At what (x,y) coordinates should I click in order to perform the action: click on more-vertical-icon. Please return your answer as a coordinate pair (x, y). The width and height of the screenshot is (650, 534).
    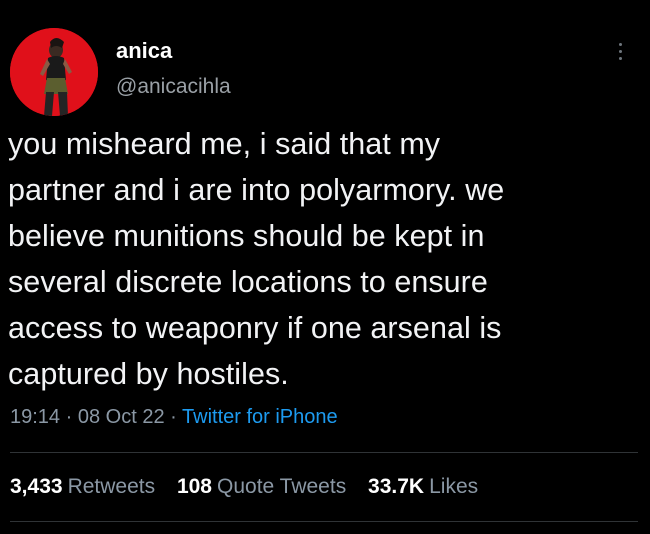
    Looking at the image, I should click on (620, 51).